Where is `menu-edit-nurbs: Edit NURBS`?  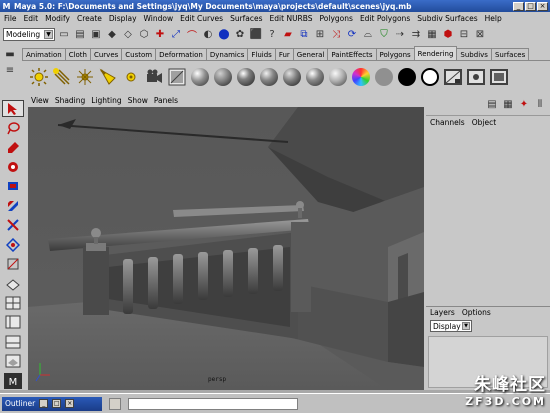
menu-edit-nurbs: Edit NURBS is located at coordinates (291, 18).